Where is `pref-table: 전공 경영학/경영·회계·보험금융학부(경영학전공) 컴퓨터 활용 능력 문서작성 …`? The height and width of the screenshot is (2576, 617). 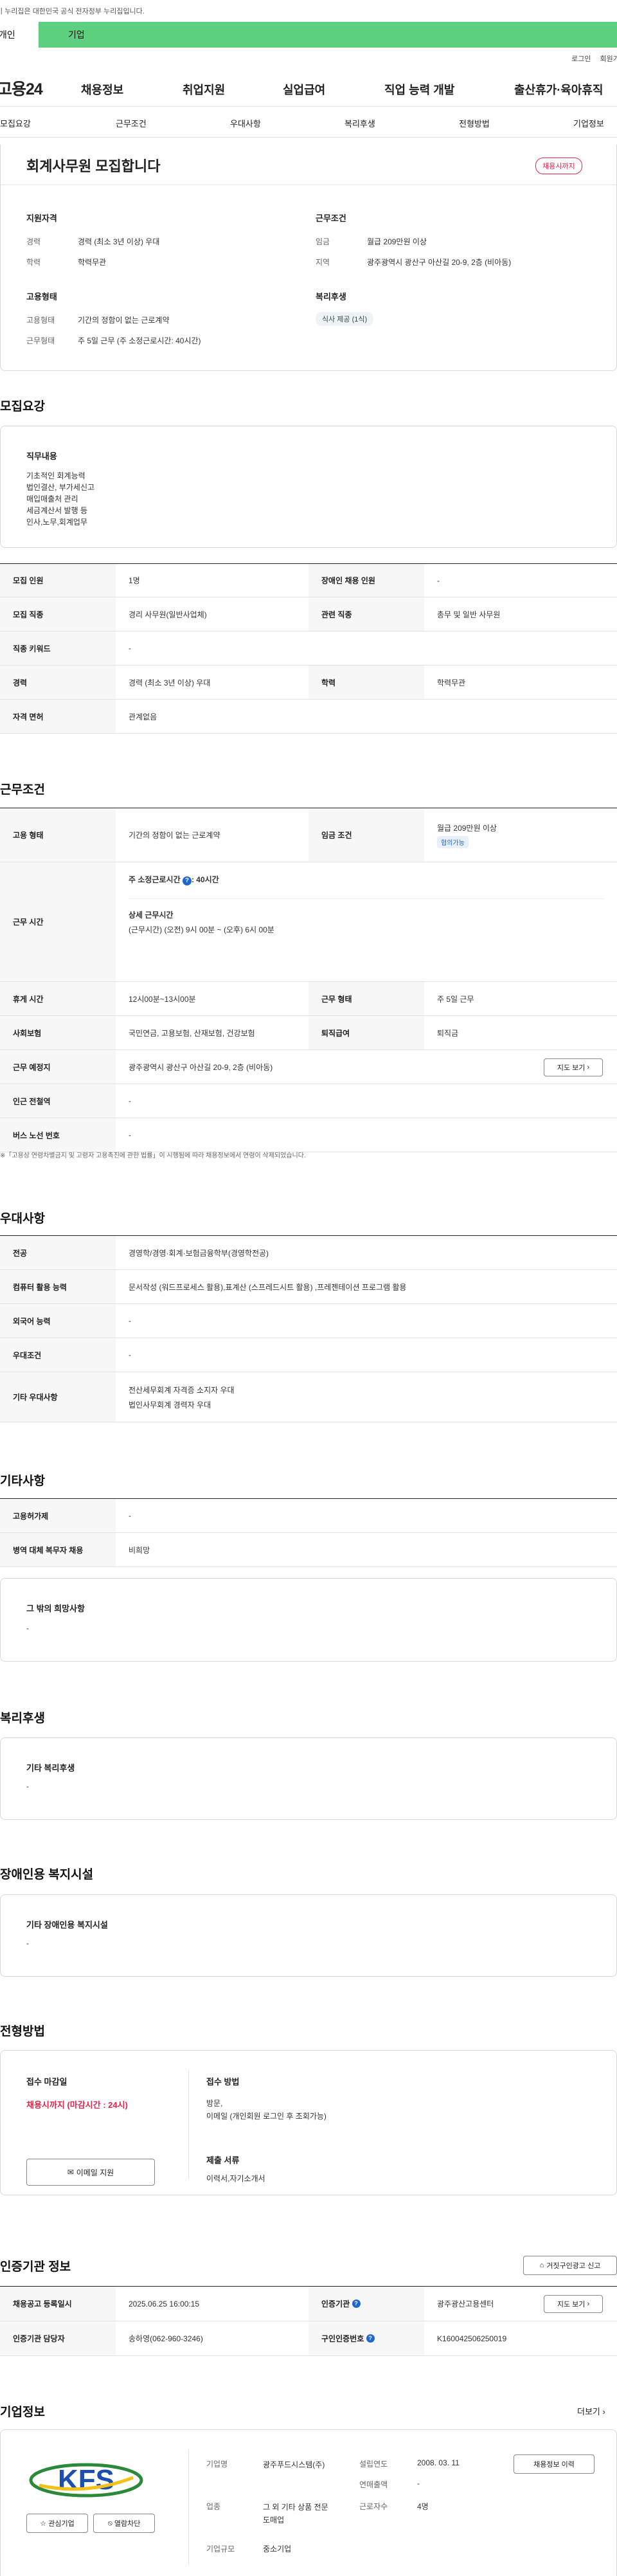 pref-table: 전공 경영학/경영·회계·보험금융학부(경영학전공) 컴퓨터 활용 능력 문서작성 … is located at coordinates (308, 1328).